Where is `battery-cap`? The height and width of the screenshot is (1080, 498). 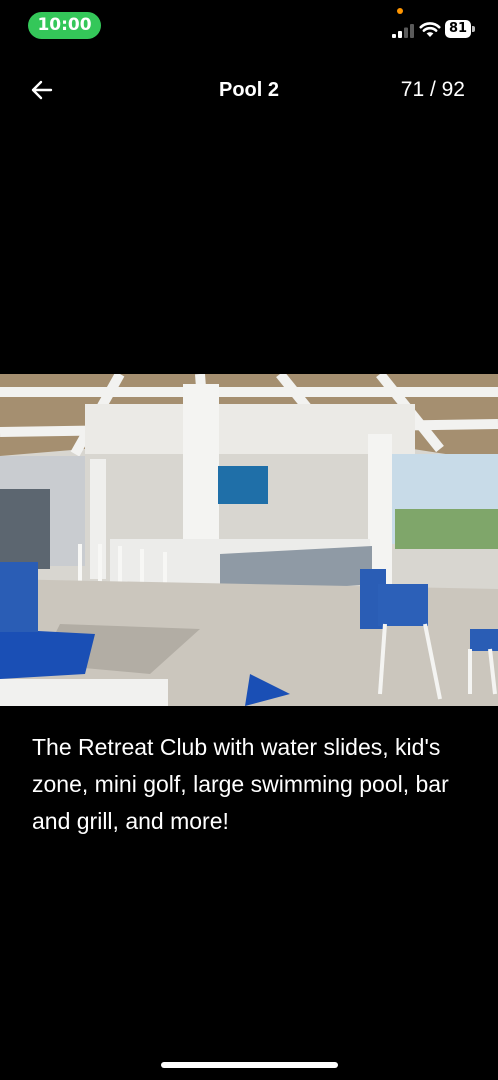 battery-cap is located at coordinates (473, 29).